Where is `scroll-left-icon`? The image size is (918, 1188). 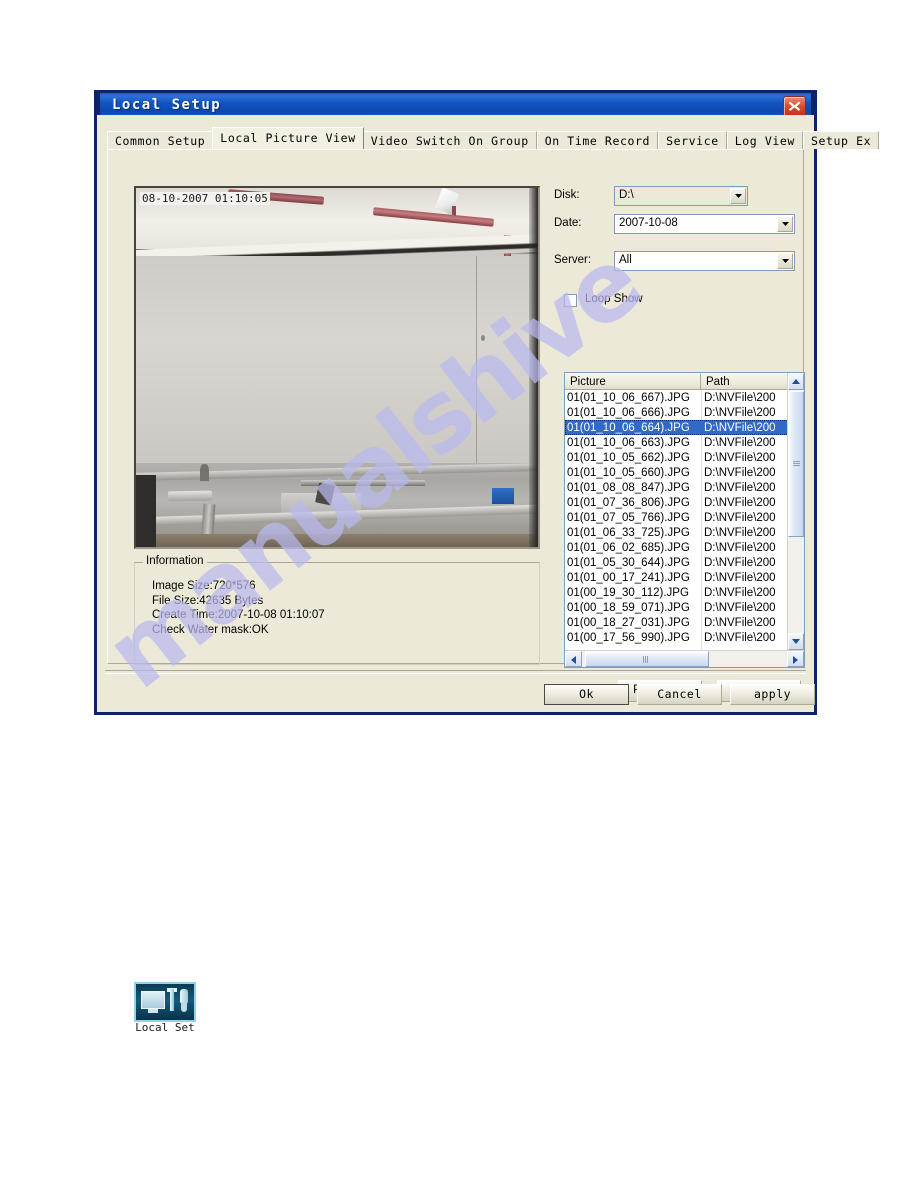
scroll-left-icon is located at coordinates (573, 659).